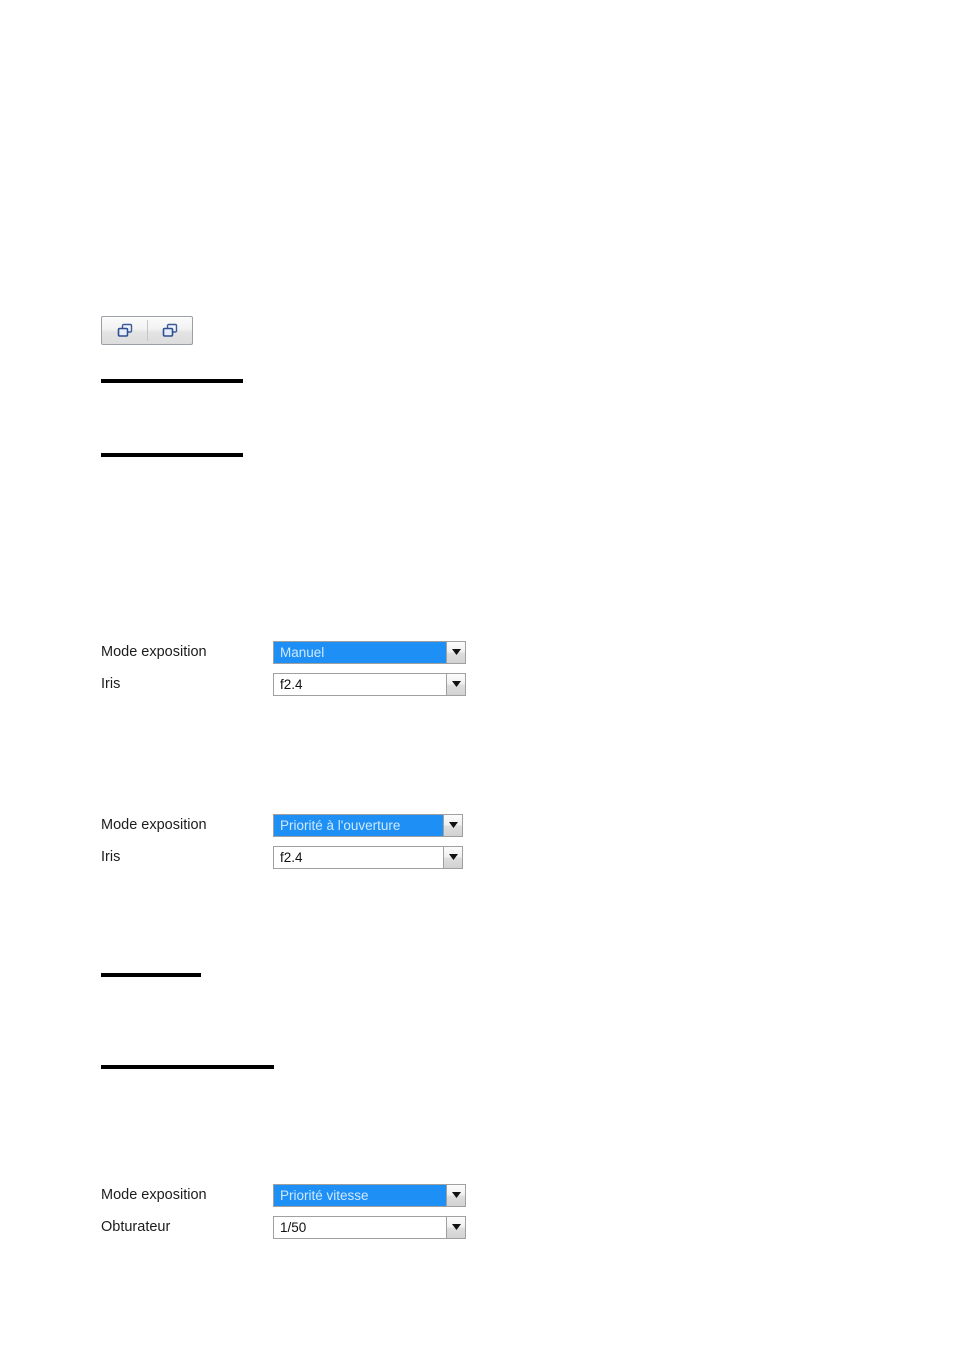  What do you see at coordinates (360, 1195) in the screenshot?
I see `mode-exposition-value: Priorité vitesse` at bounding box center [360, 1195].